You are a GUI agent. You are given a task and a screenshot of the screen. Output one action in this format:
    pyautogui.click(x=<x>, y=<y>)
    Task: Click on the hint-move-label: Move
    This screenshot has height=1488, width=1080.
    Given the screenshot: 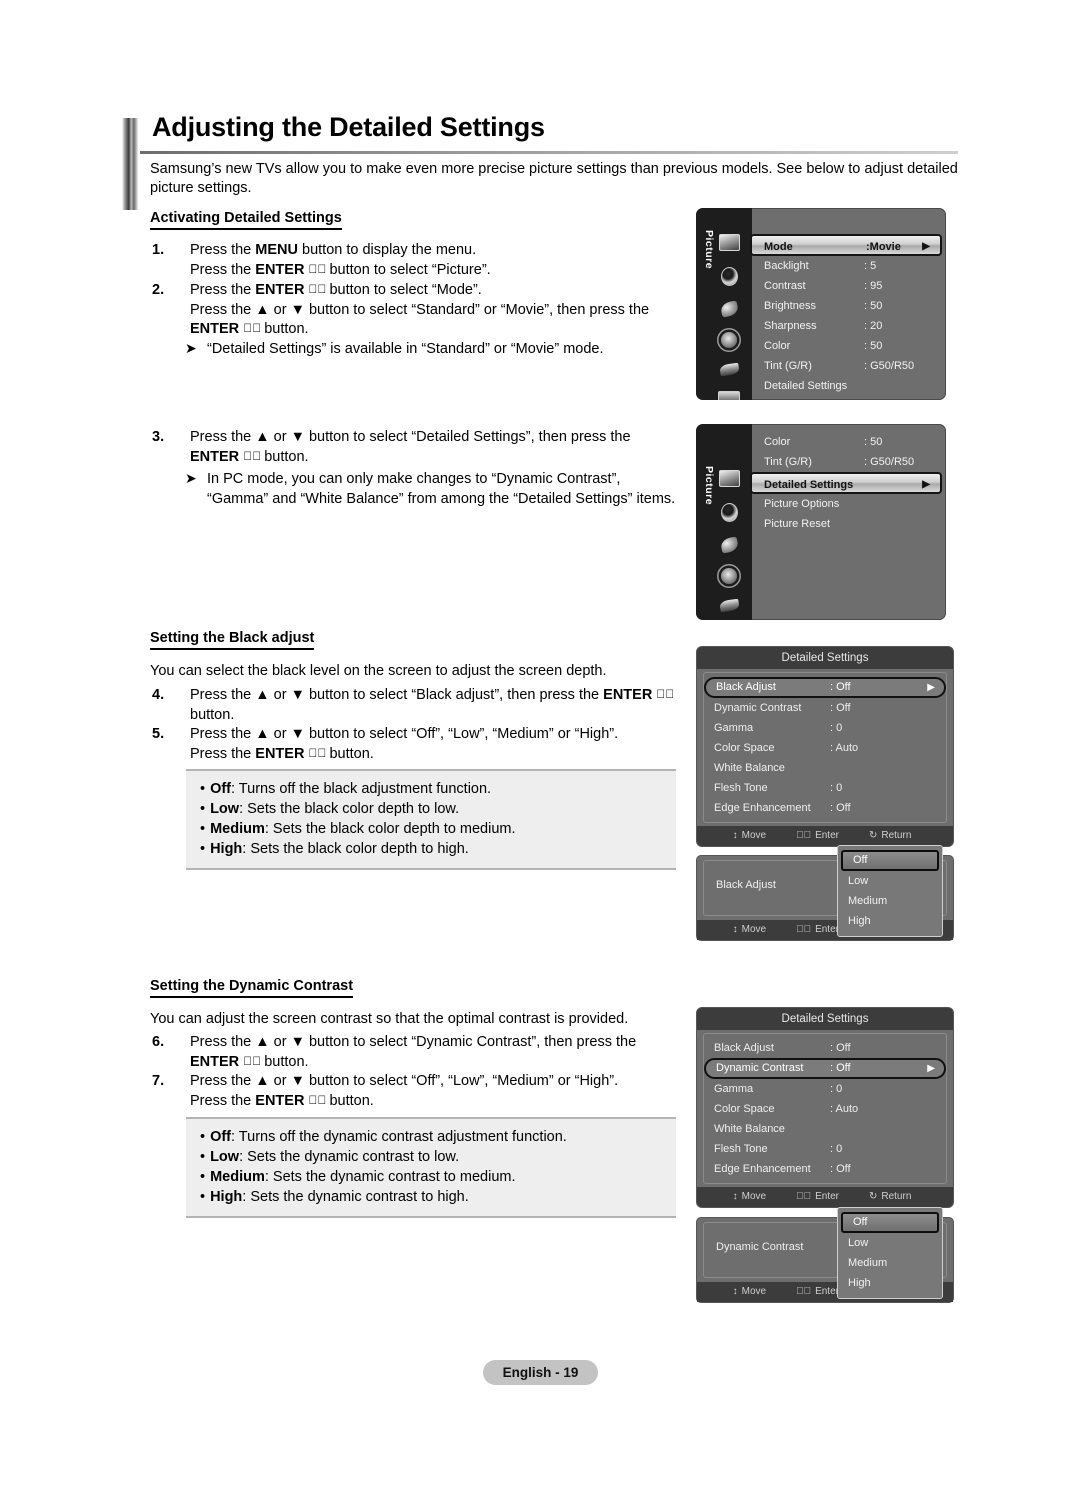 What is the action you would take?
    pyautogui.click(x=754, y=929)
    